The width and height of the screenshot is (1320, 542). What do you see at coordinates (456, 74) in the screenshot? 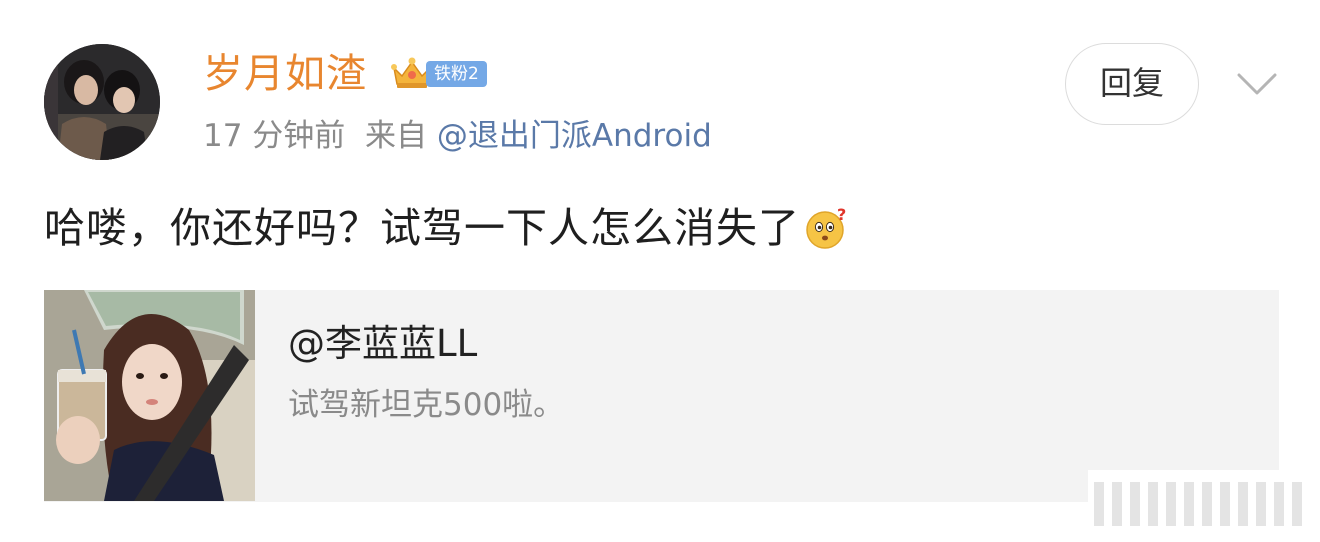
I see `fan-badge-label: 铁粉2` at bounding box center [456, 74].